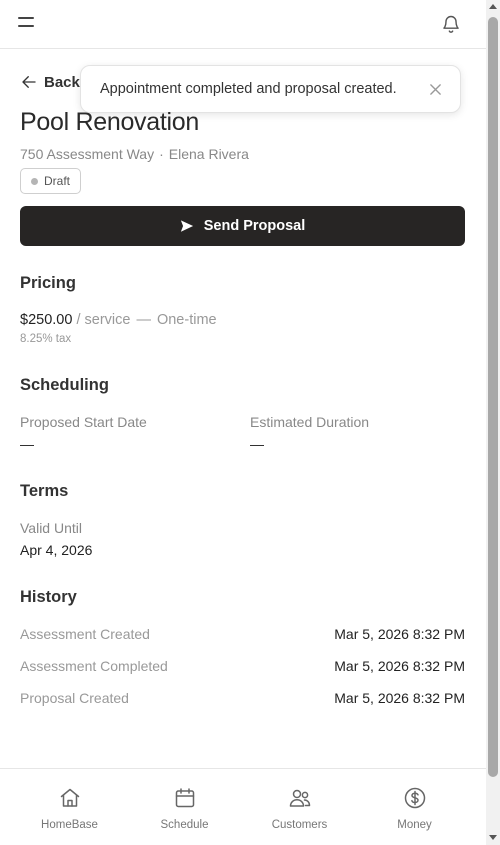 This screenshot has height=845, width=500. I want to click on valid-until-value: Apr 4, 2026, so click(56, 550).